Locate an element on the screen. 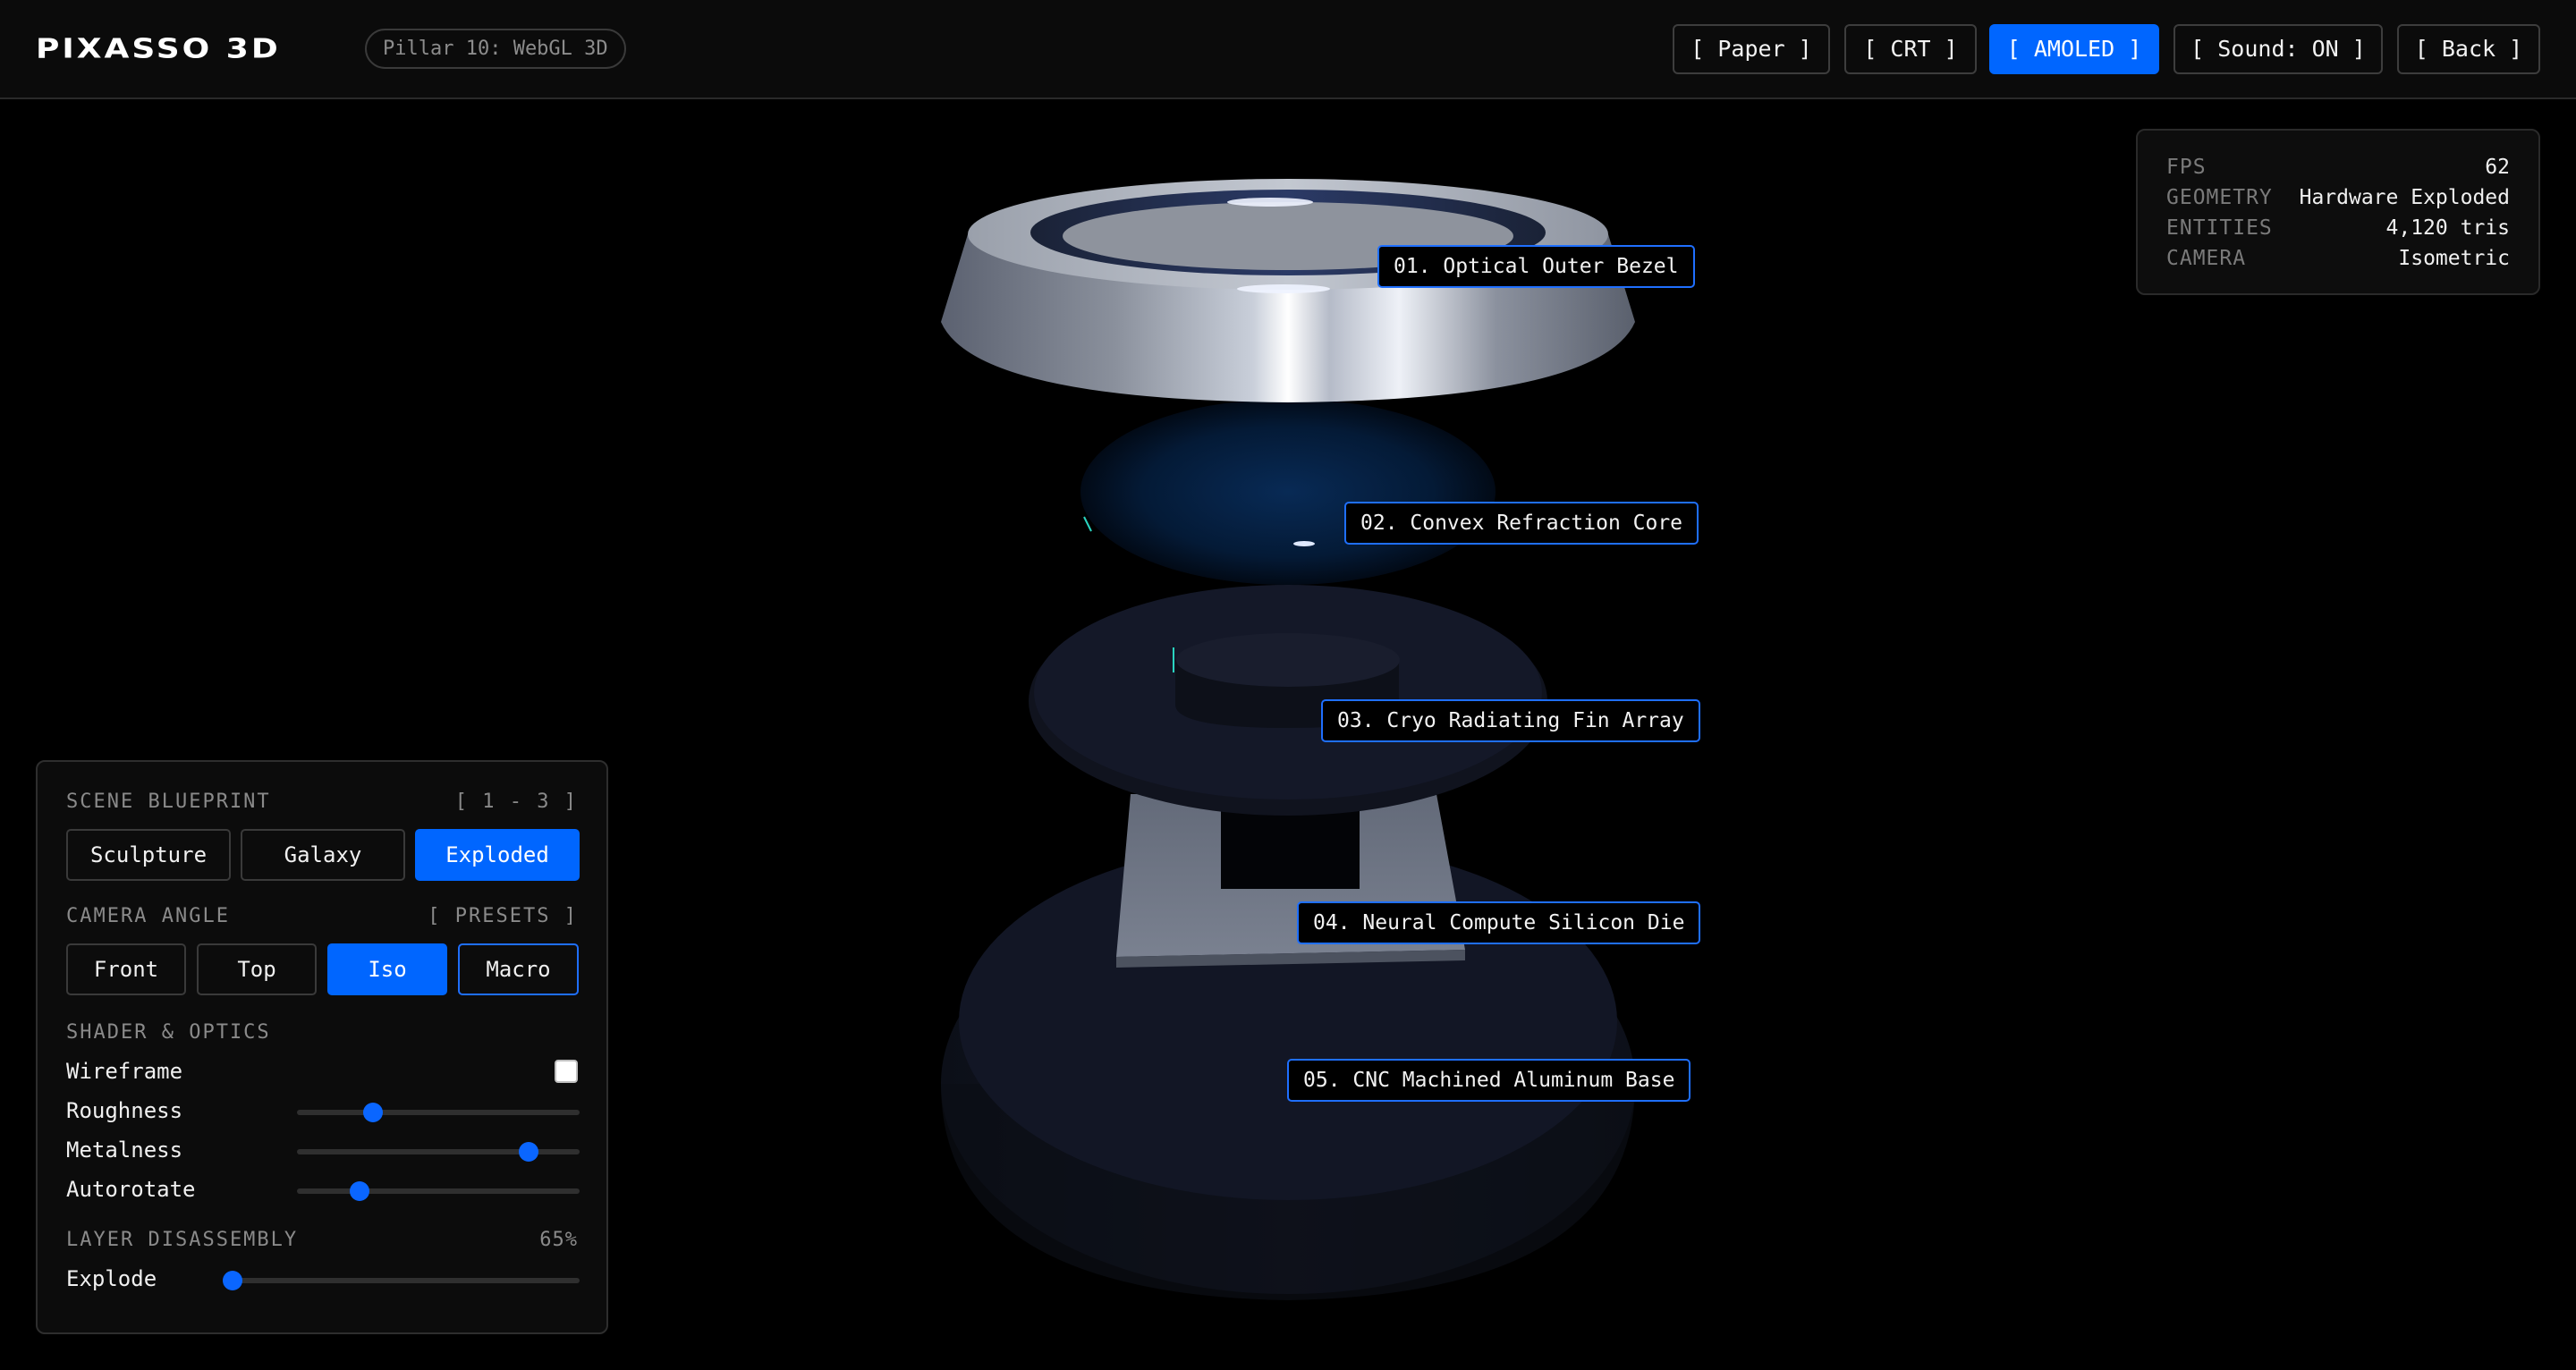 The height and width of the screenshot is (1370, 2576). blueprint-galaxy-button: Galaxy is located at coordinates (323, 855).